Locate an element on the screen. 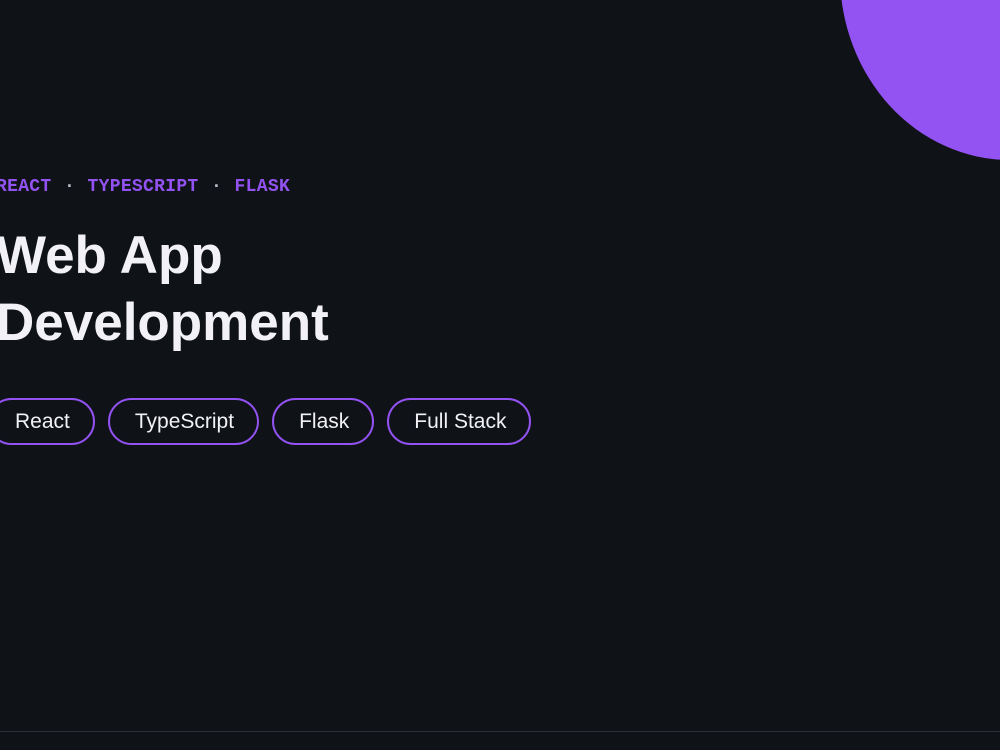 The image size is (1000, 750). tech-flask: FLASK is located at coordinates (262, 187).